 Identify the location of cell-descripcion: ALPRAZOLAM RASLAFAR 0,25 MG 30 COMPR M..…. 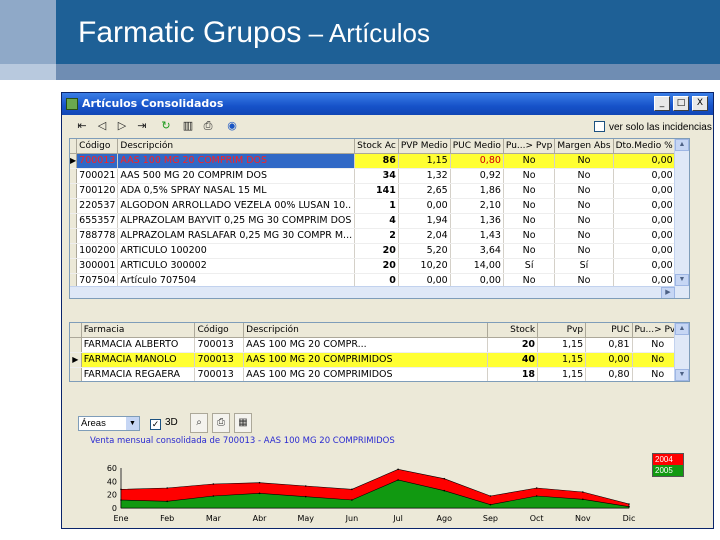
(236, 236).